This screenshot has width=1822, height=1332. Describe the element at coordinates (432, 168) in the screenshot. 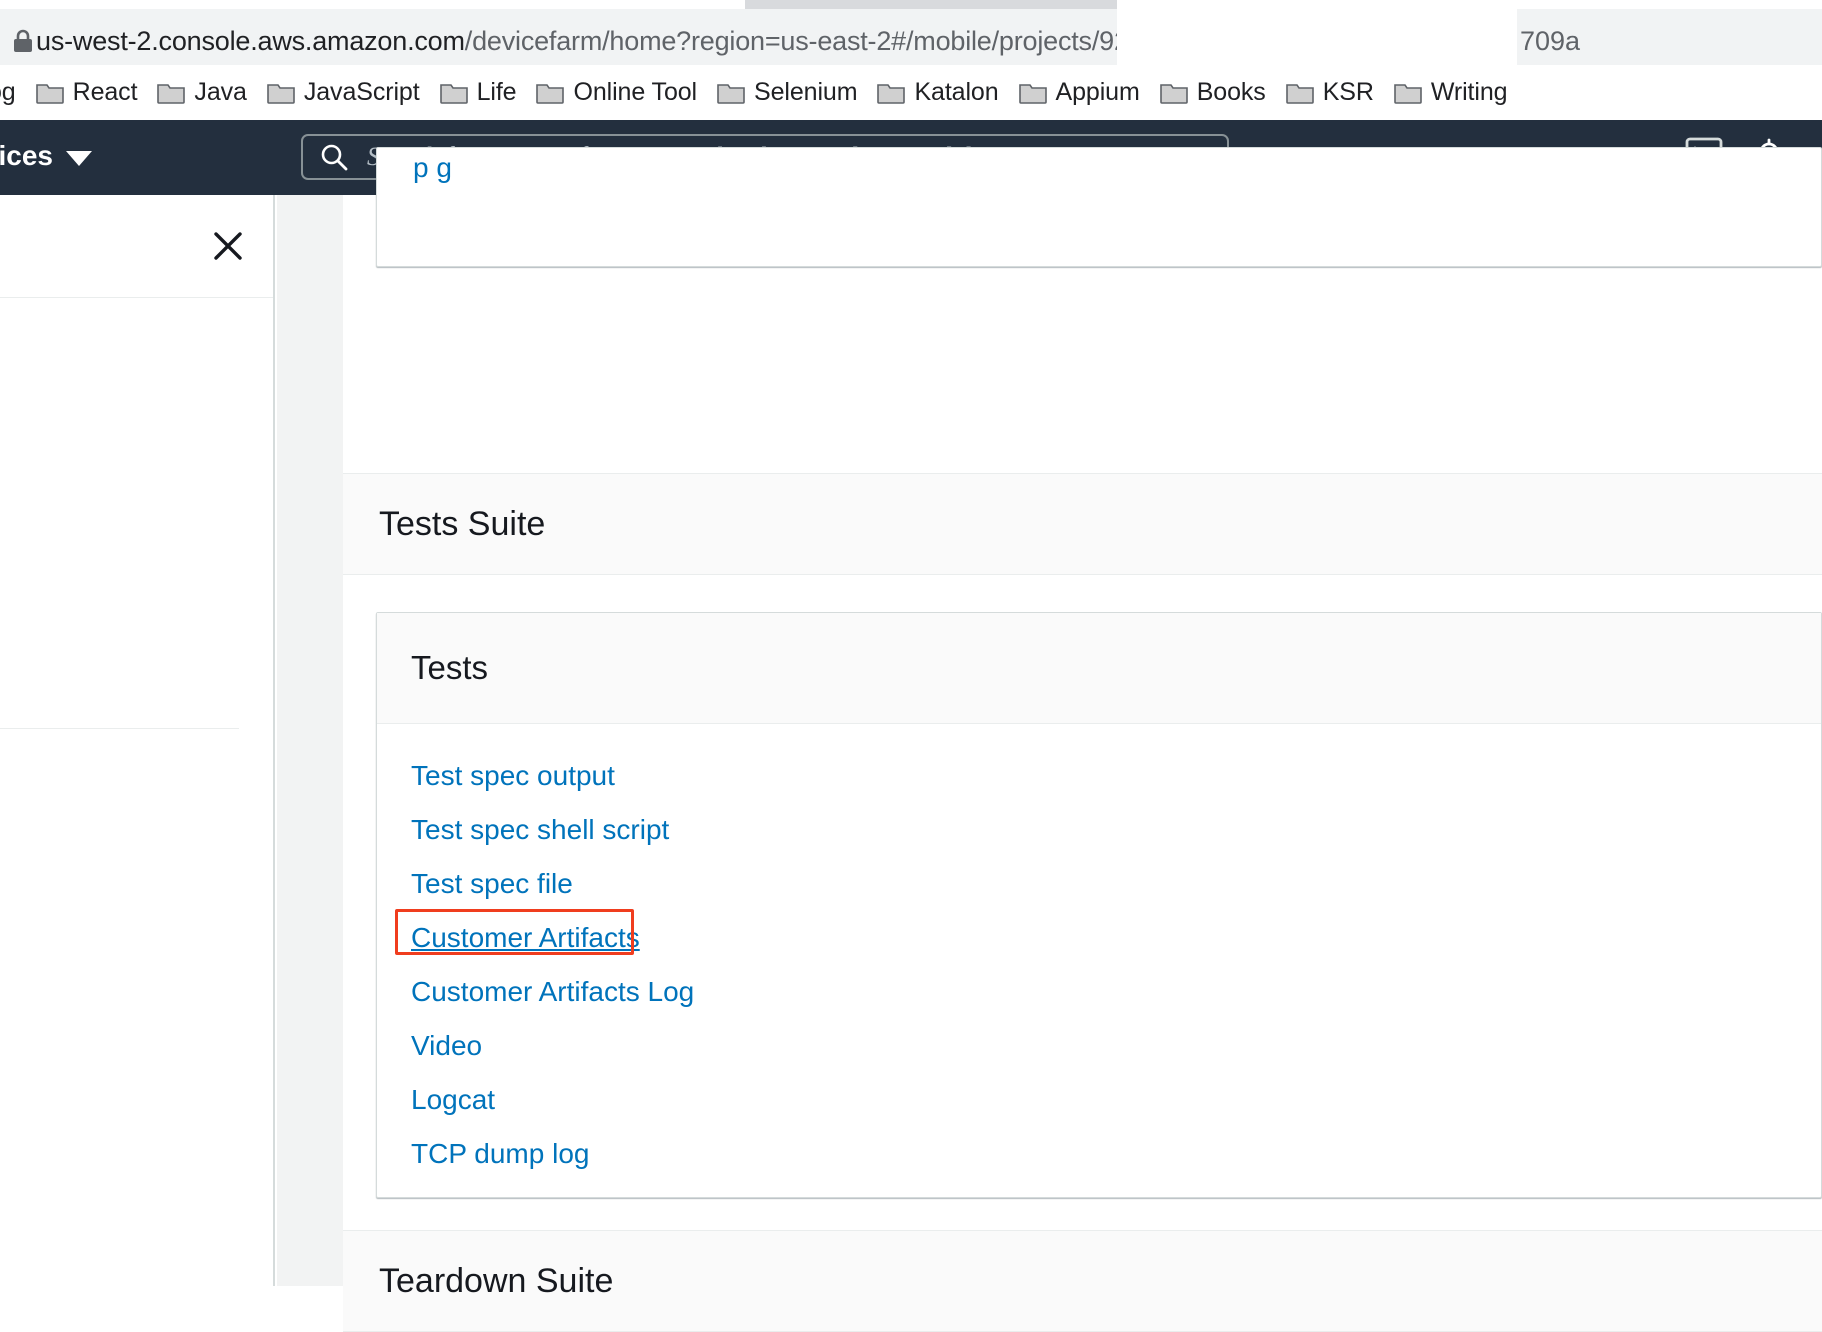

I see `partial-artifact-link: p g` at that location.